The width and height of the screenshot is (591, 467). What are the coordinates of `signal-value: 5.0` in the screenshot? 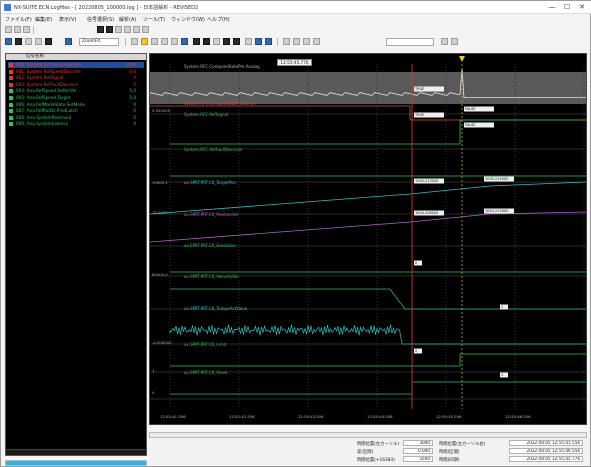 It's located at (132, 91).